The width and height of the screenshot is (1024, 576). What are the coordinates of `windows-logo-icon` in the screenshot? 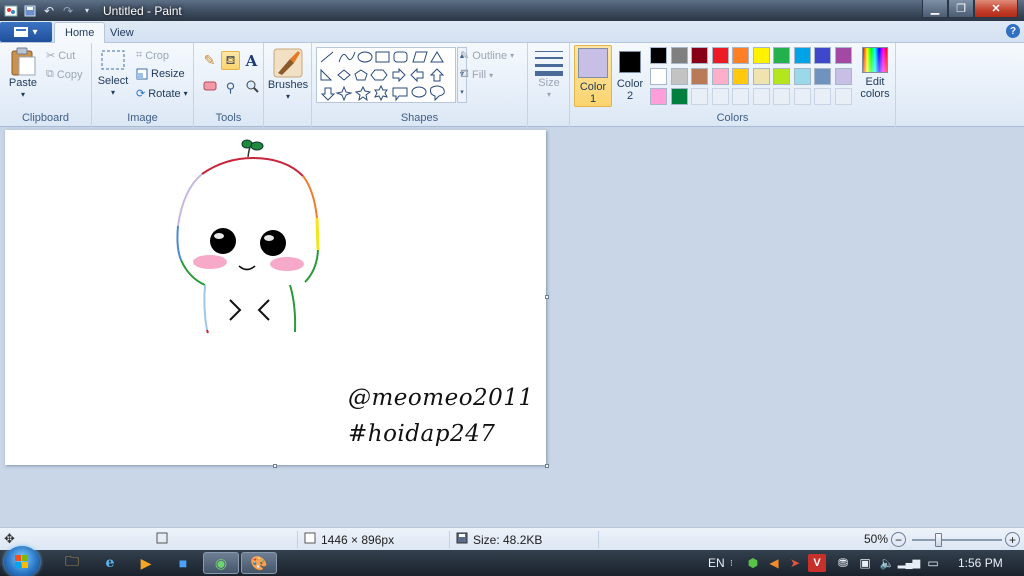 It's located at (21, 561).